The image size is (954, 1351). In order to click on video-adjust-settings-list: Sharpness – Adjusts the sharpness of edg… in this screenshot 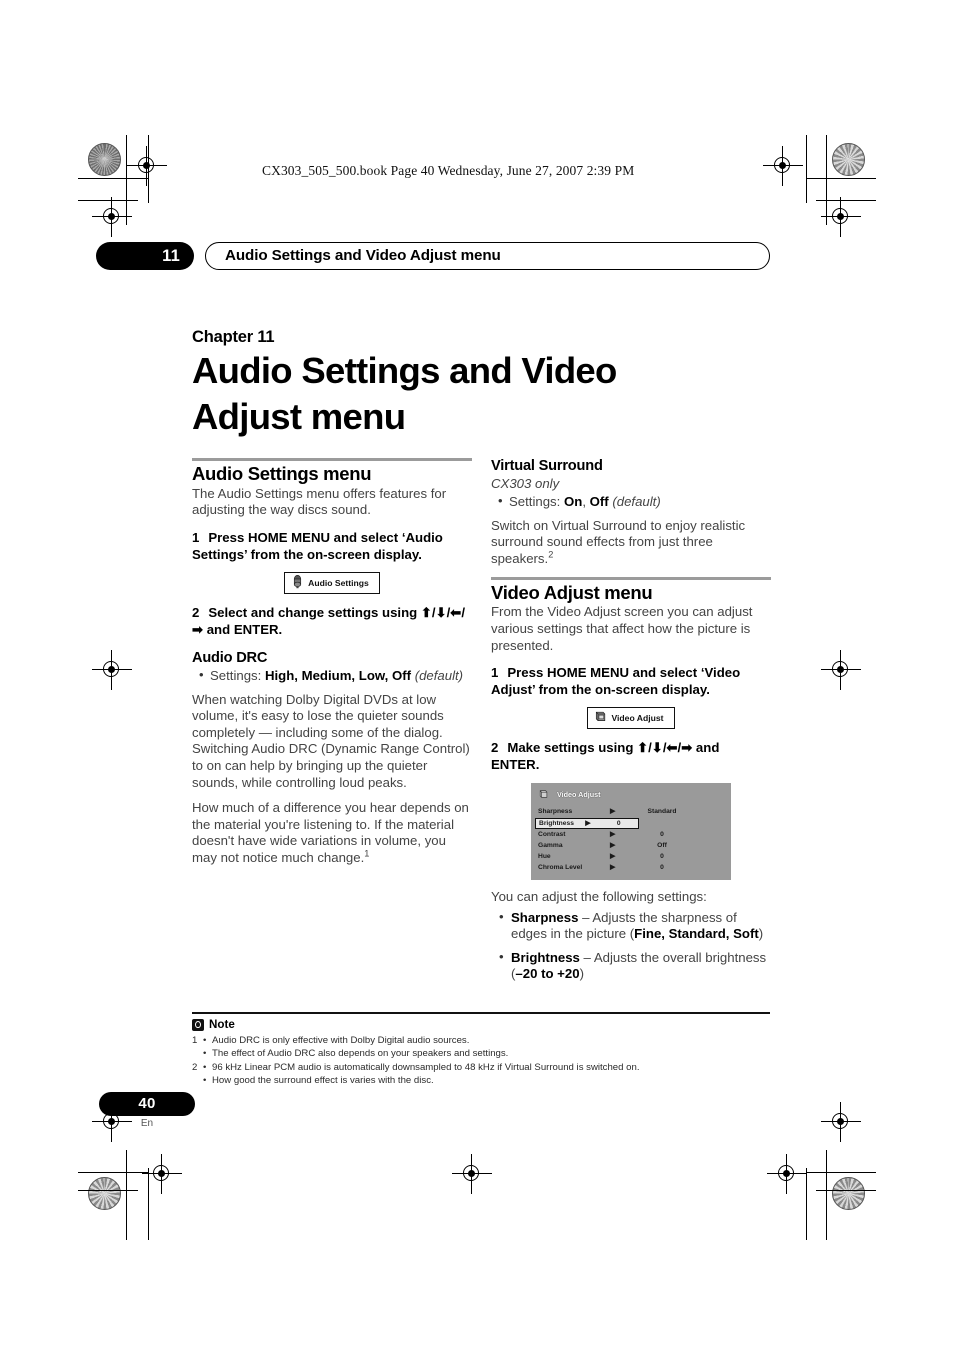, I will do `click(631, 946)`.